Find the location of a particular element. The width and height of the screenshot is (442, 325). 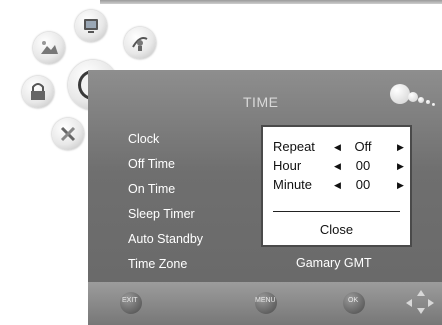

menu-item-off-time: Off Time is located at coordinates (151, 164).